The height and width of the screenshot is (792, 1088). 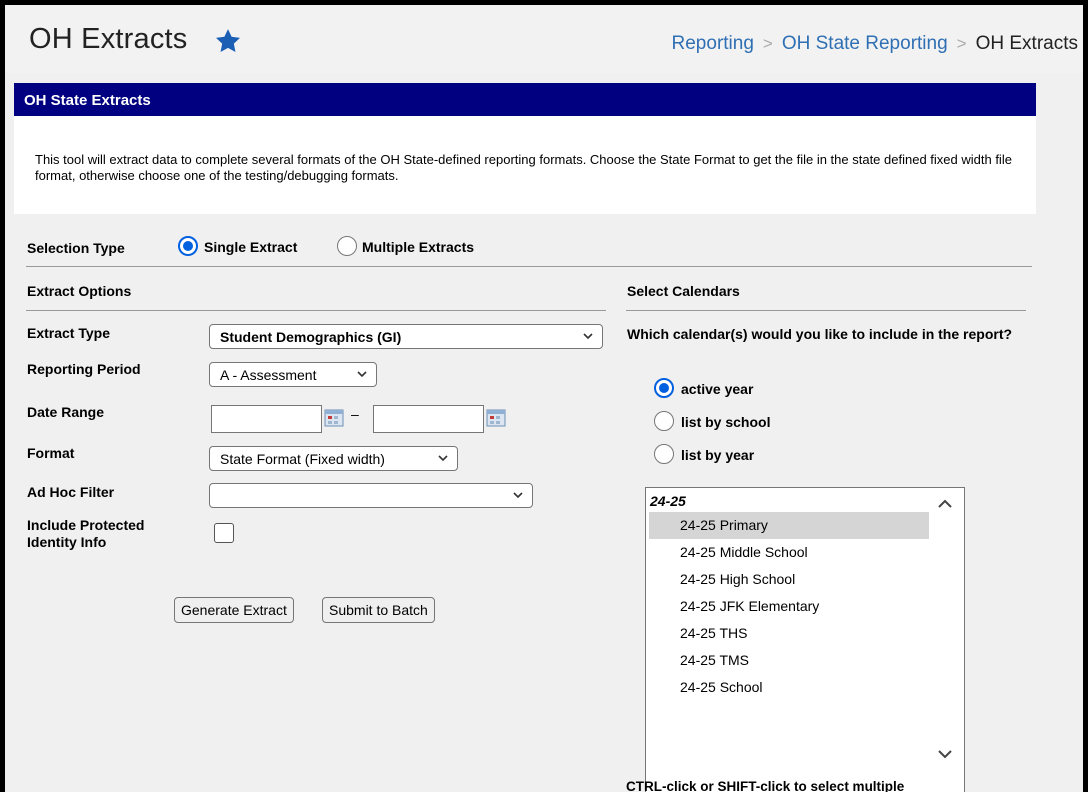 I want to click on ad-hoc-filter-label: Ad Hoc Filter, so click(x=71, y=492).